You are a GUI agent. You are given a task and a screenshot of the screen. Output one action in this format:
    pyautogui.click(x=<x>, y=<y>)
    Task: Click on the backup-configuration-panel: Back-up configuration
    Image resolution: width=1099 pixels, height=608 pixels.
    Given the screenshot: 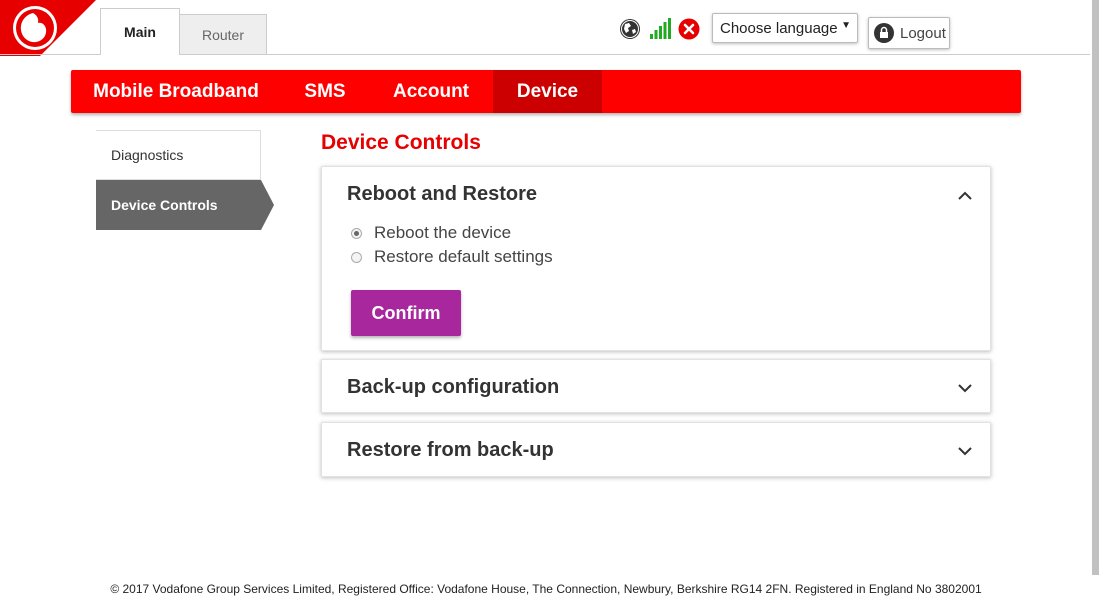 What is the action you would take?
    pyautogui.click(x=656, y=386)
    